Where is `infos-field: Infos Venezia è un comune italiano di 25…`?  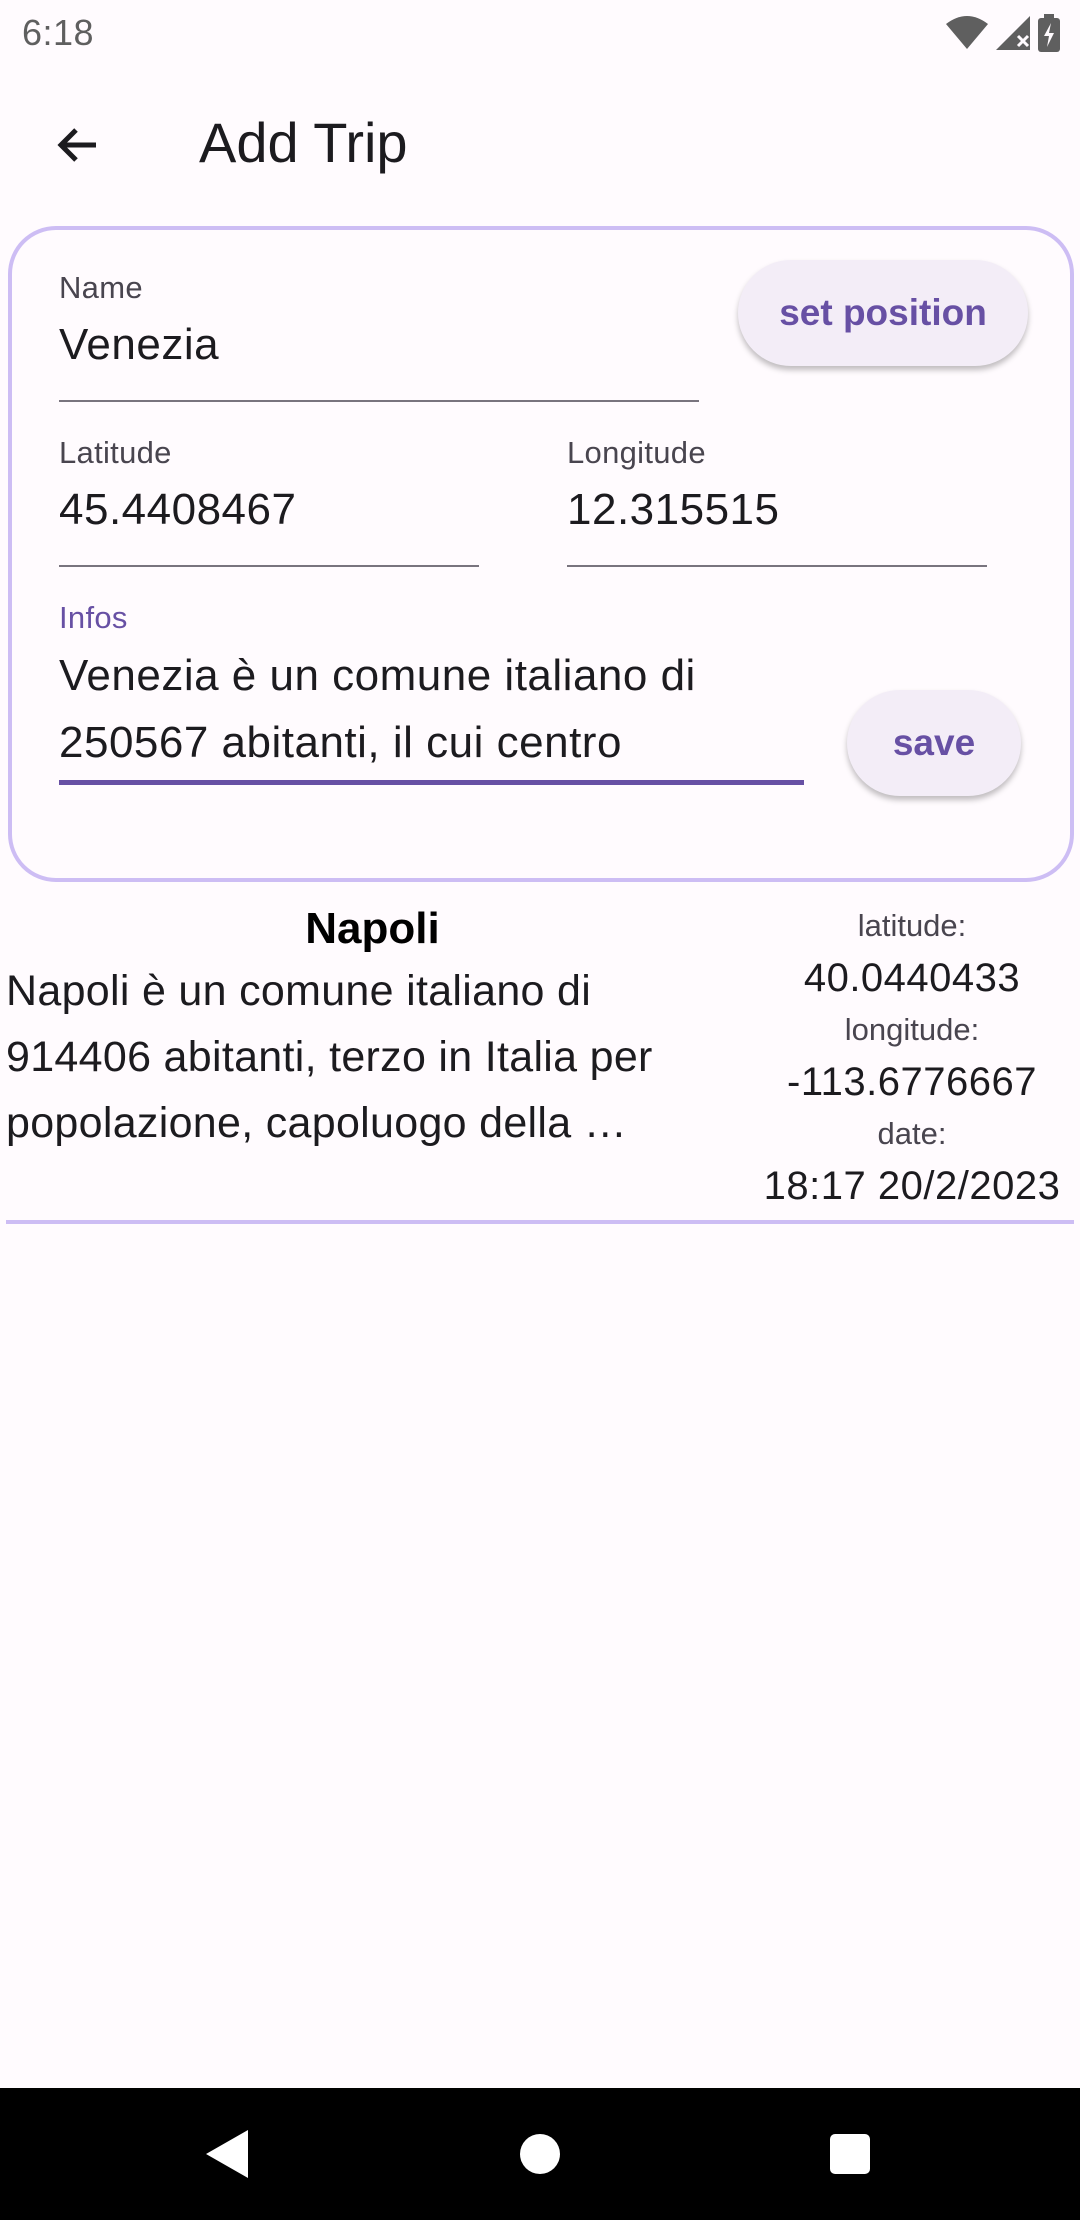 infos-field: Infos Venezia è un comune italiano di 25… is located at coordinates (431, 692).